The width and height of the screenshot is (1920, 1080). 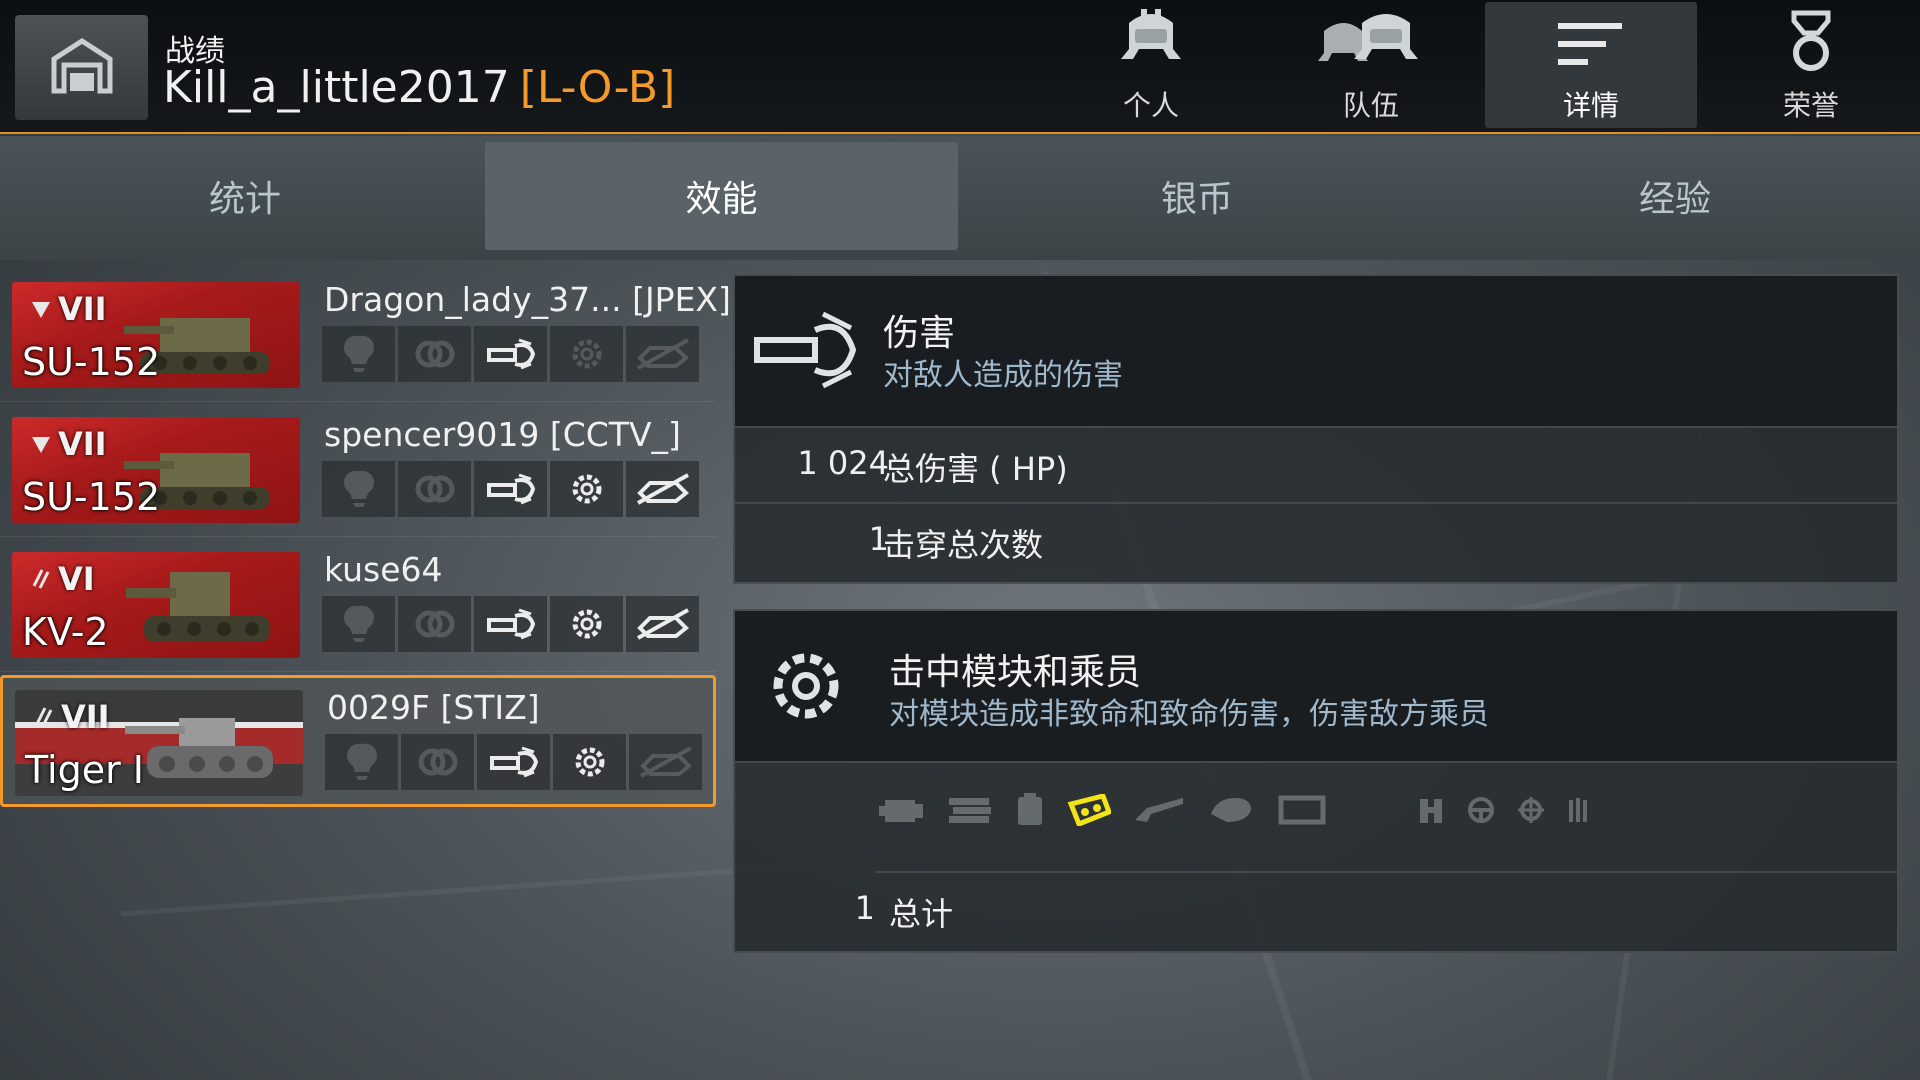 What do you see at coordinates (65, 632) in the screenshot?
I see `vehicle-name: KV-2` at bounding box center [65, 632].